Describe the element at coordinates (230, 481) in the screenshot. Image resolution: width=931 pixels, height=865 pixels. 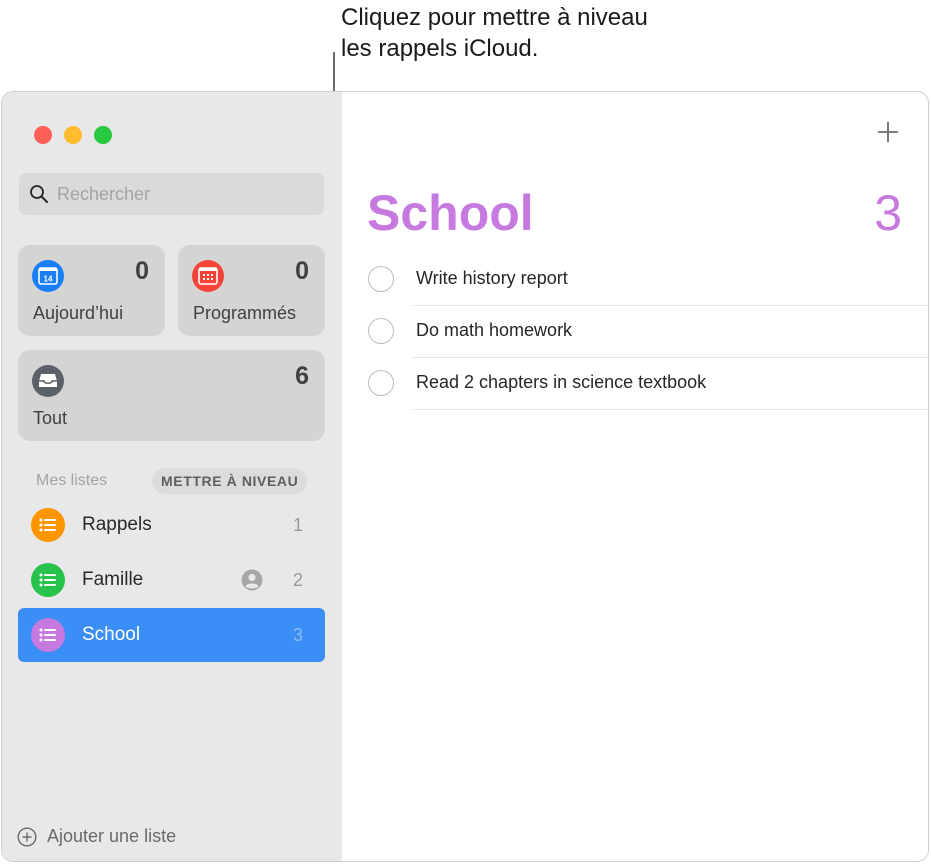
I see `upgrade-button: METTRE À NIVEAU` at that location.